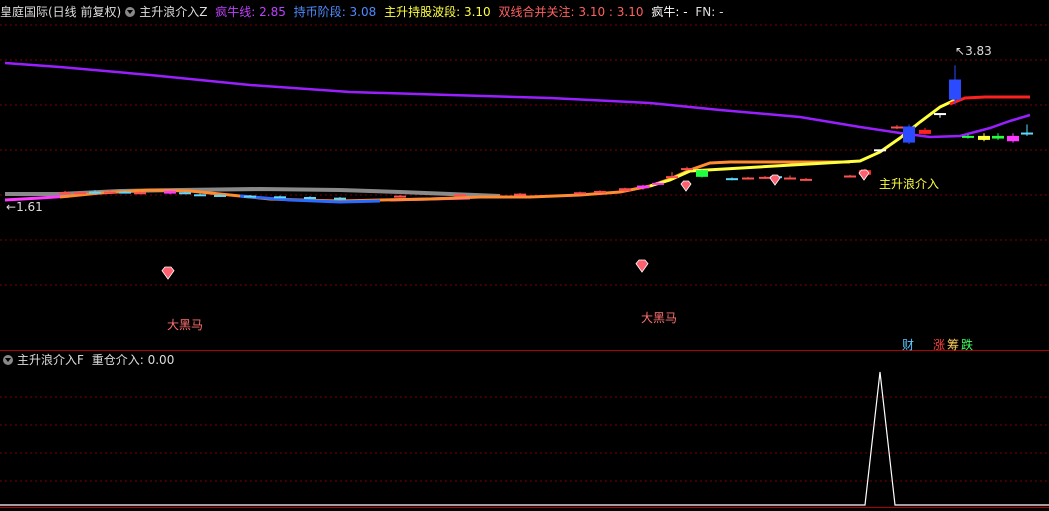  What do you see at coordinates (973, 51) in the screenshot?
I see `high-price-label: ↖3.83` at bounding box center [973, 51].